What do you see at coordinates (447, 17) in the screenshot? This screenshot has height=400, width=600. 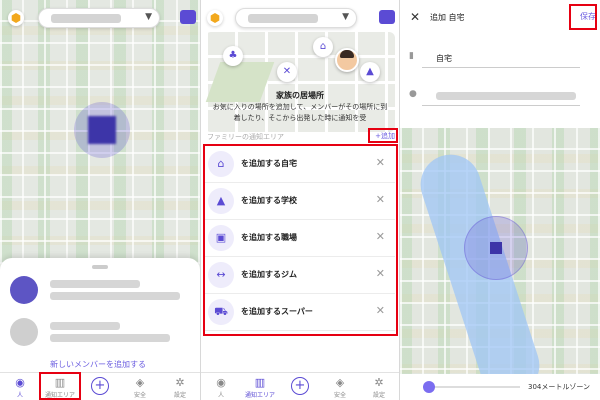 I see `page-title: 追加 自宅` at bounding box center [447, 17].